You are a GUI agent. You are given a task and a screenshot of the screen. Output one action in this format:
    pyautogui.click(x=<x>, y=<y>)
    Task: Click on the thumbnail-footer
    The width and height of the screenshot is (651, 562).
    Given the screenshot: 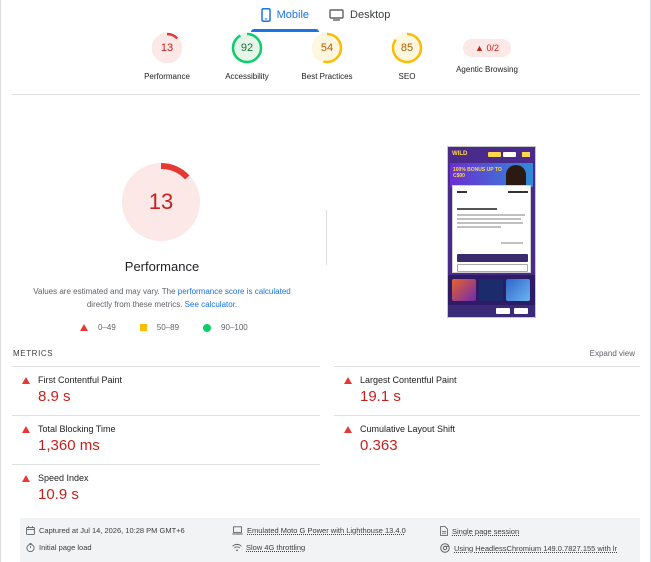 What is the action you would take?
    pyautogui.click(x=491, y=311)
    